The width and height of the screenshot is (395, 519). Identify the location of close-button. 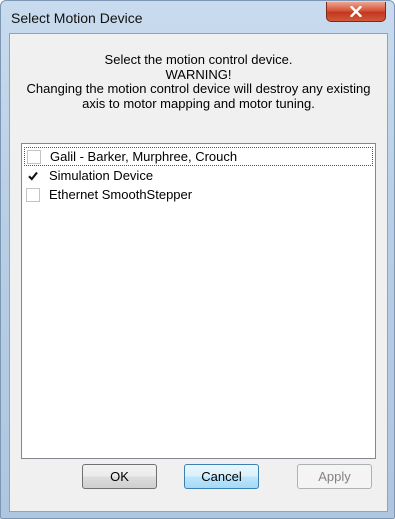
(356, 12).